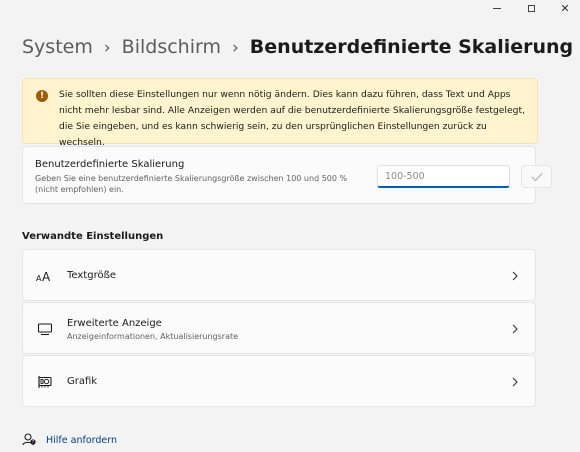  I want to click on close-icon: ✕, so click(565, 8).